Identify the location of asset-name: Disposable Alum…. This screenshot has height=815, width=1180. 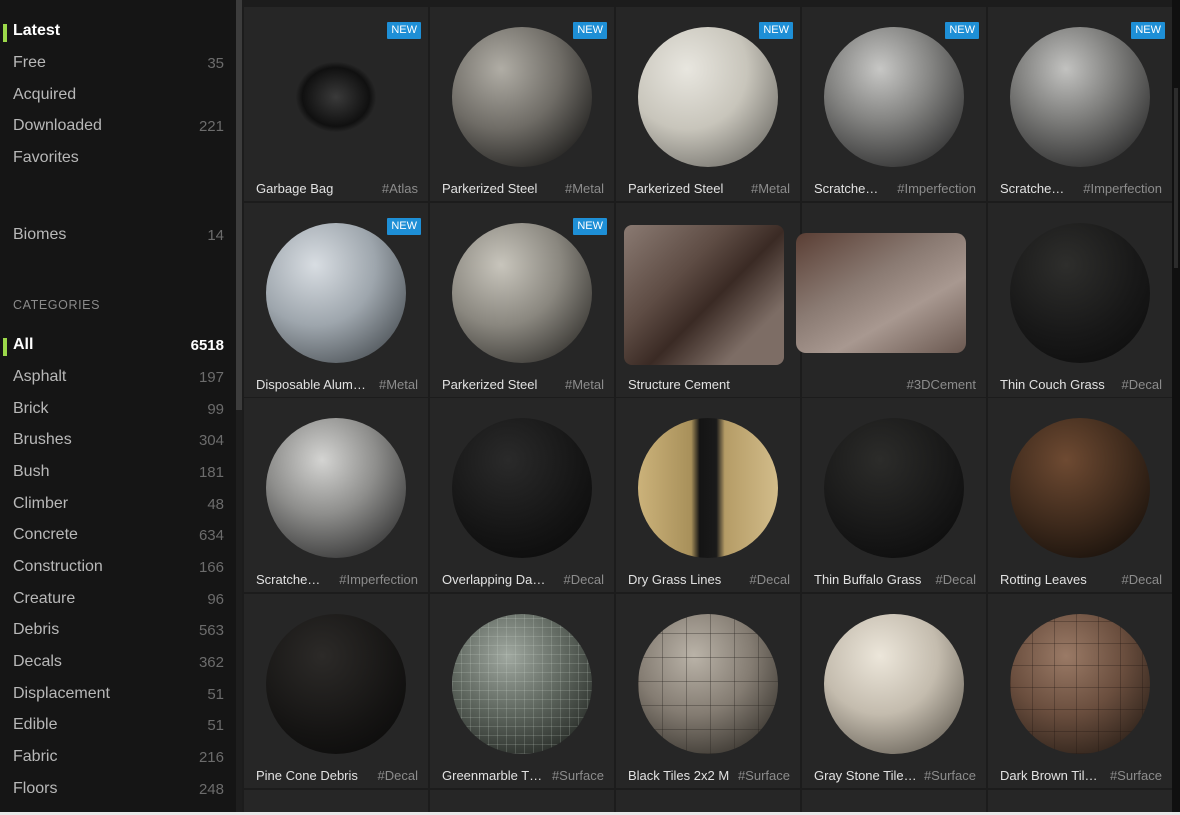
(311, 384).